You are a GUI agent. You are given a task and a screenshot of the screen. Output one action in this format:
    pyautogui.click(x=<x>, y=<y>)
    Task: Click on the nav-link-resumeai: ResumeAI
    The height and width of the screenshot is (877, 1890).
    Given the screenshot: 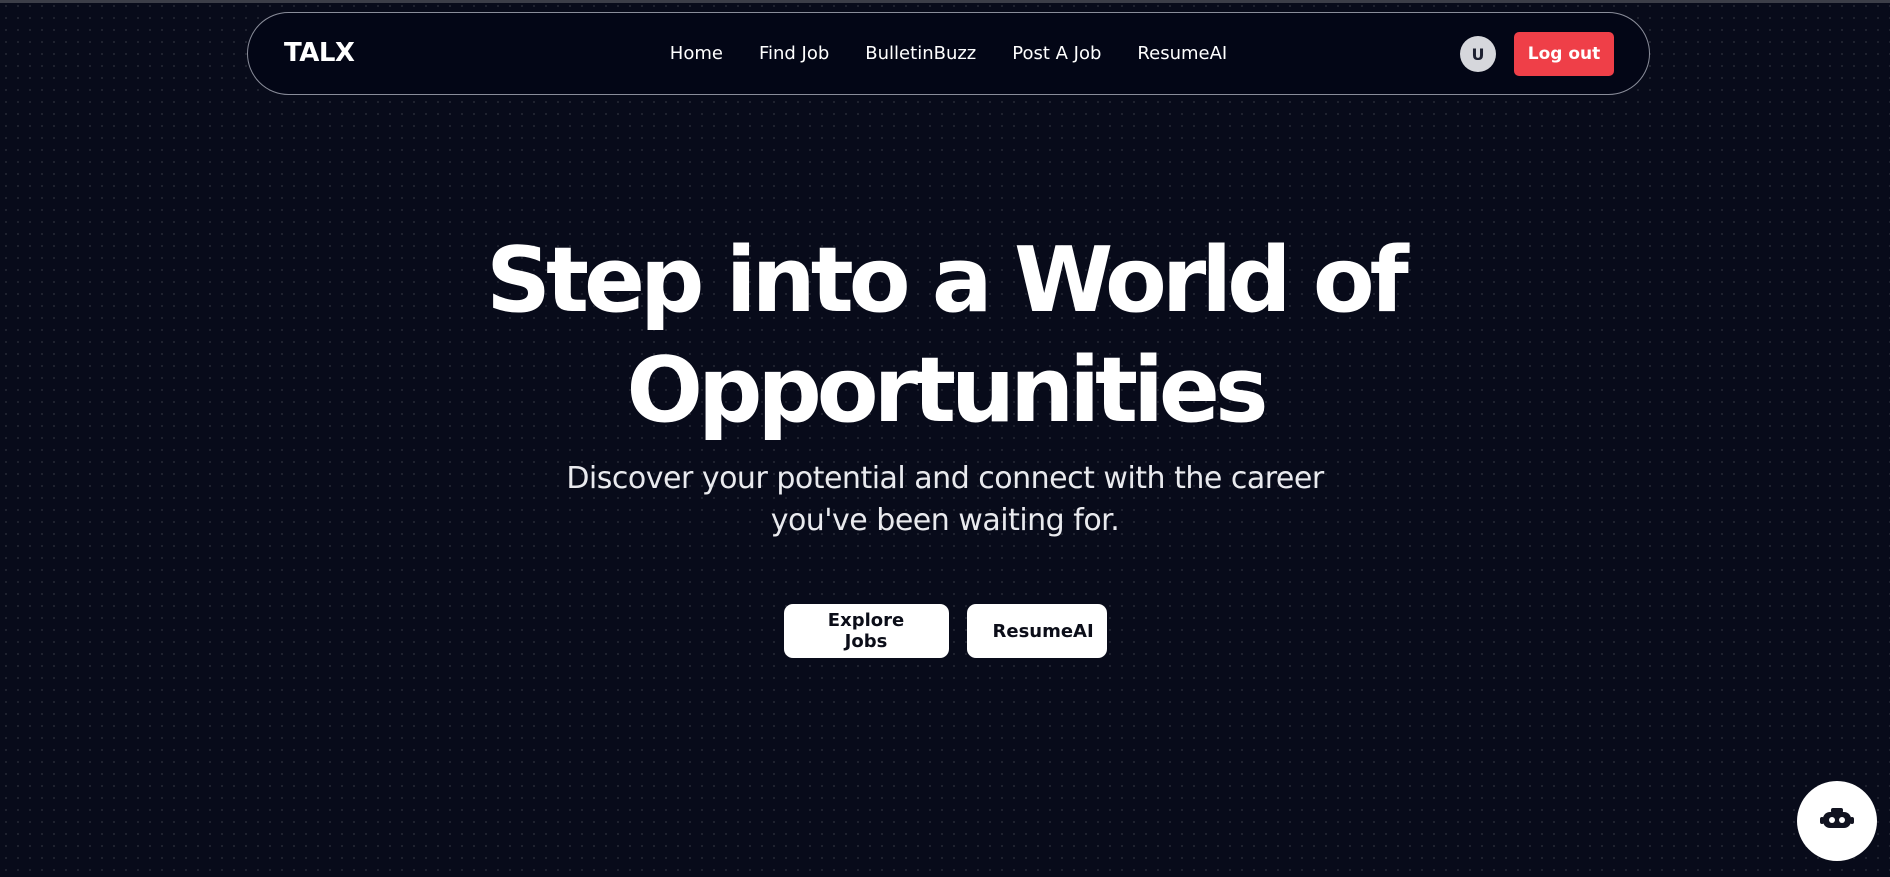 What is the action you would take?
    pyautogui.click(x=1182, y=53)
    